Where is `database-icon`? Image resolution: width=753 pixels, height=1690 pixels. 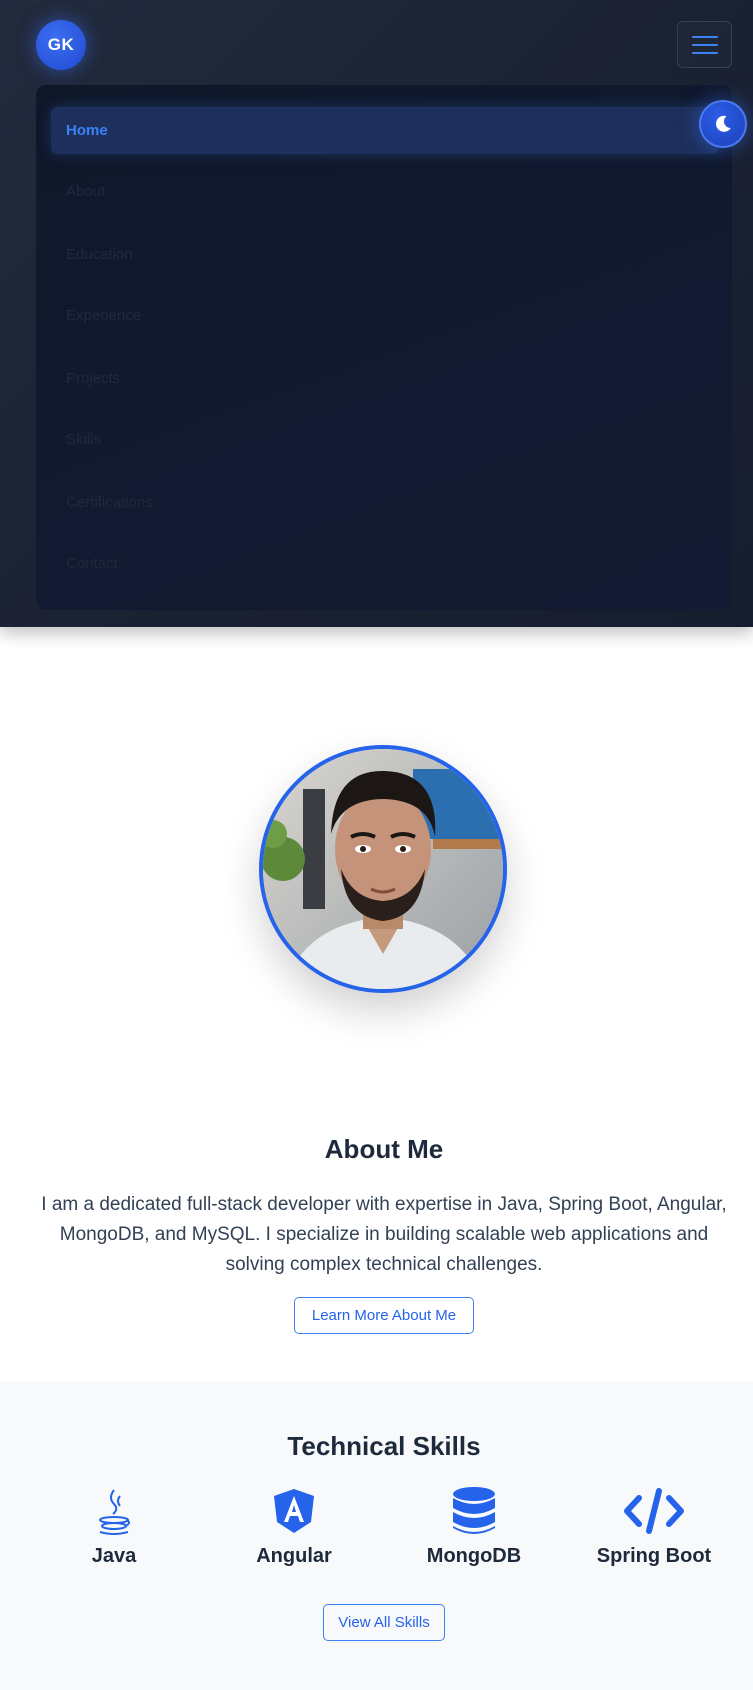 database-icon is located at coordinates (474, 1510).